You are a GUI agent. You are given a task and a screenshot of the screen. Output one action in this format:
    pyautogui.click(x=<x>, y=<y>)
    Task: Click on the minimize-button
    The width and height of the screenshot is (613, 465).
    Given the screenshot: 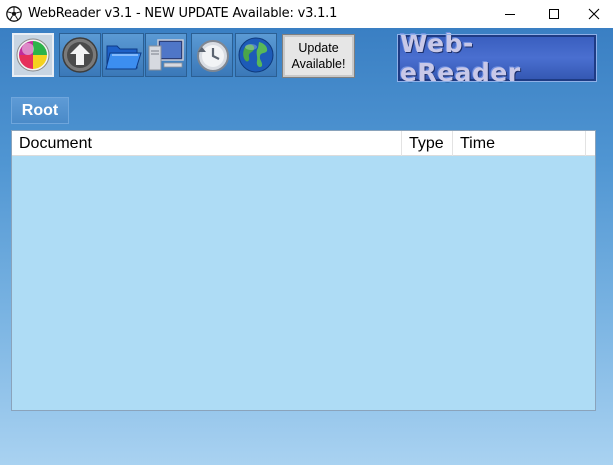 What is the action you would take?
    pyautogui.click(x=510, y=14)
    